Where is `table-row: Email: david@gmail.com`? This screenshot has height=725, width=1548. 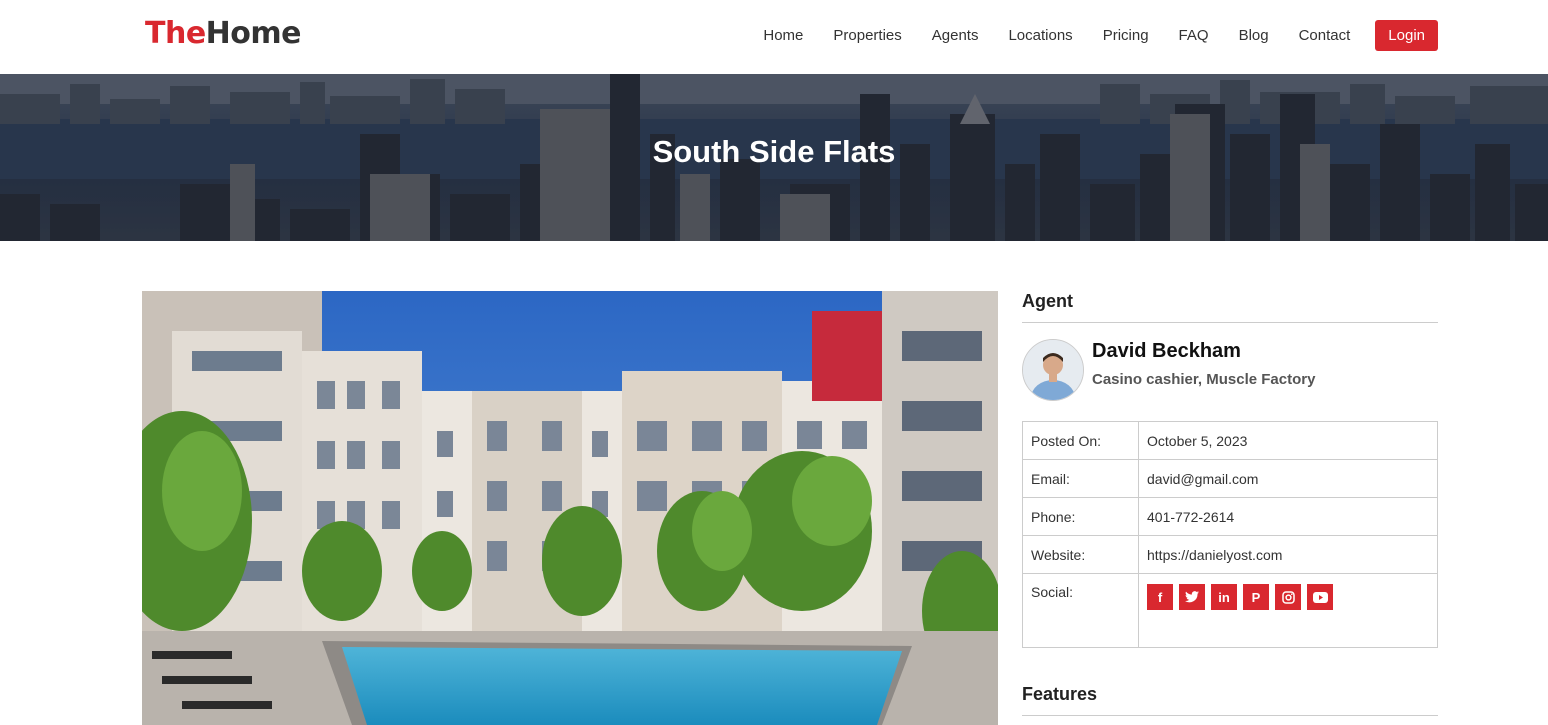
table-row: Email: david@gmail.com is located at coordinates (1230, 478).